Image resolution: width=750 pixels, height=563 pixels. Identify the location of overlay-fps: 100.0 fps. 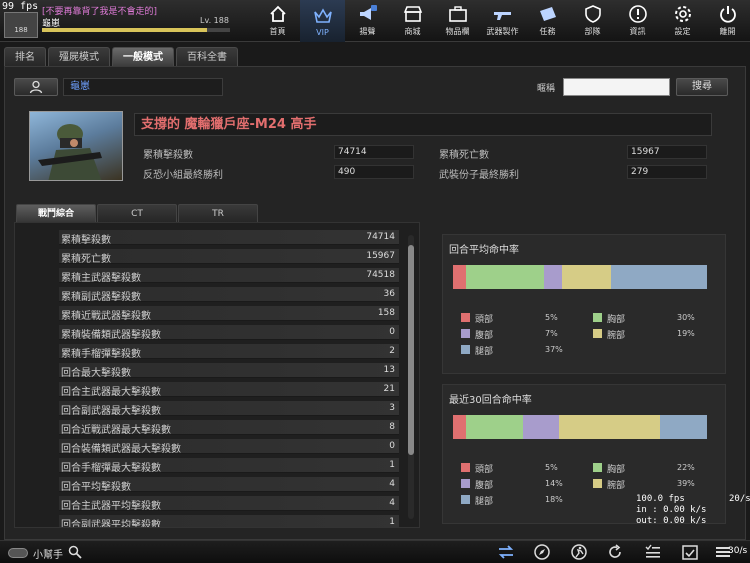
(660, 499).